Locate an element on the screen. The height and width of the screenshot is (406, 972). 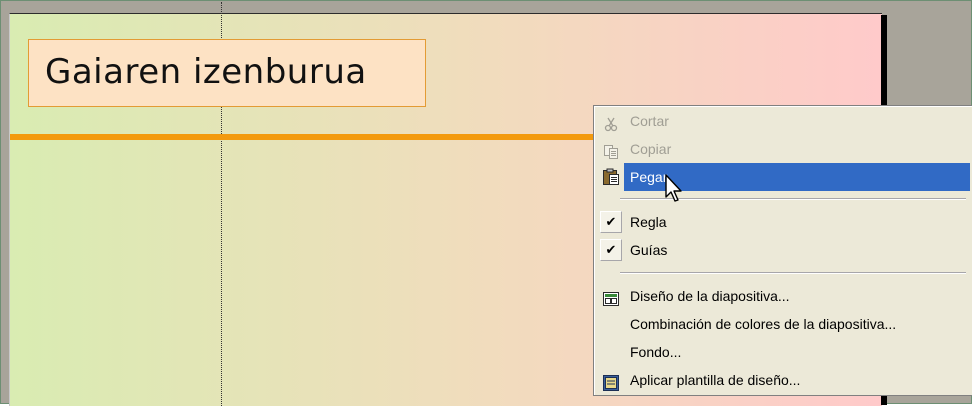
menu-item-guides: ✔ Guías is located at coordinates (783, 250).